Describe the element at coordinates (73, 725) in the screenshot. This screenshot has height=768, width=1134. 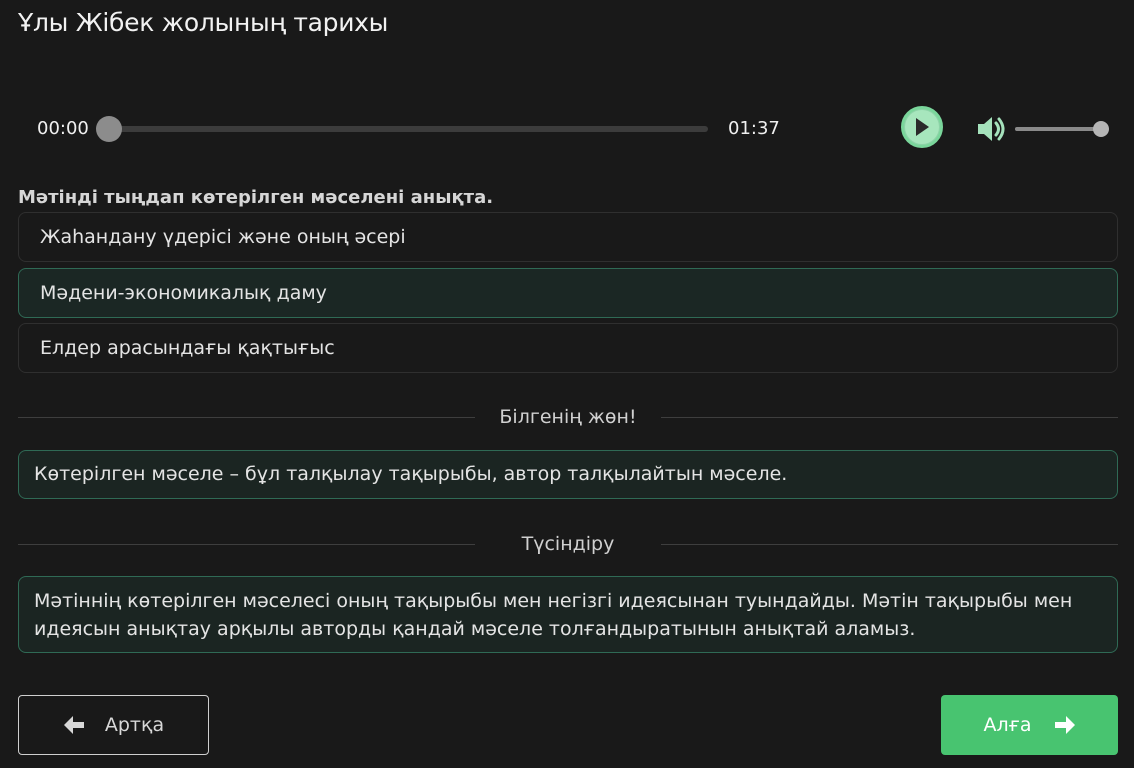
I see `arrow-left-icon` at that location.